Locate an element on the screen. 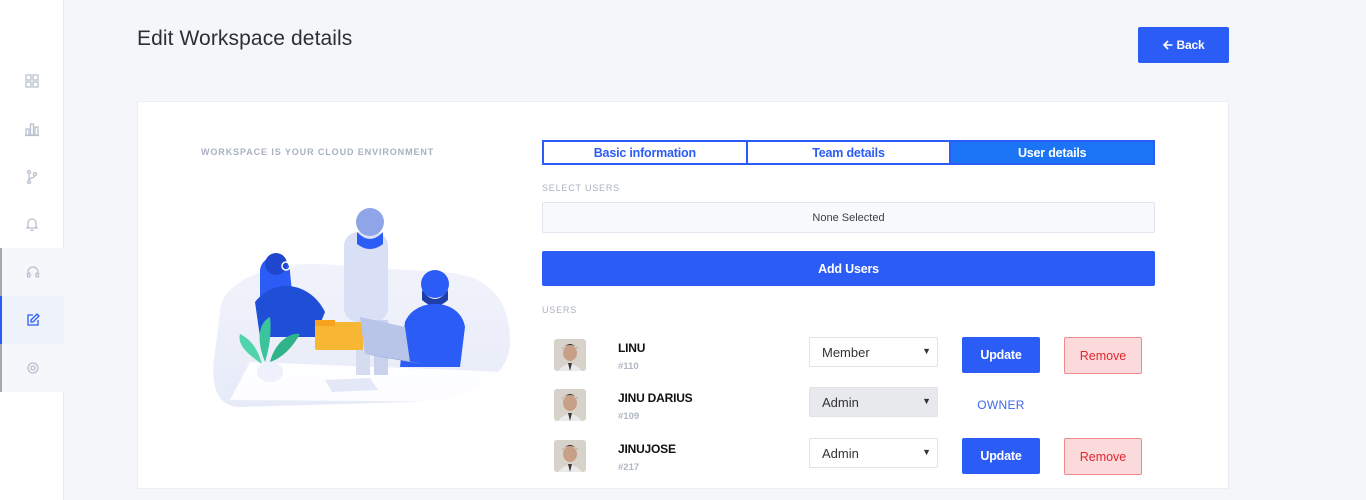  sidebar is located at coordinates (32, 250).